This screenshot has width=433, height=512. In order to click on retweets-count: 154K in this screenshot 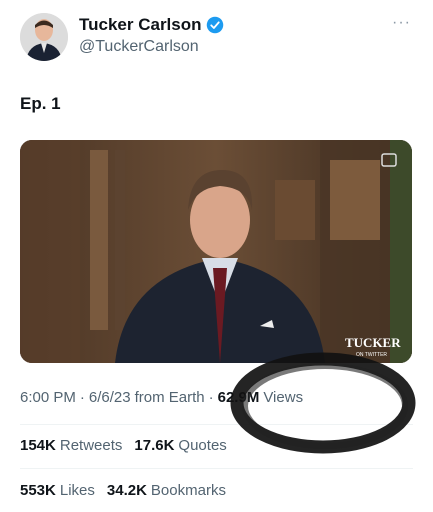, I will do `click(38, 445)`.